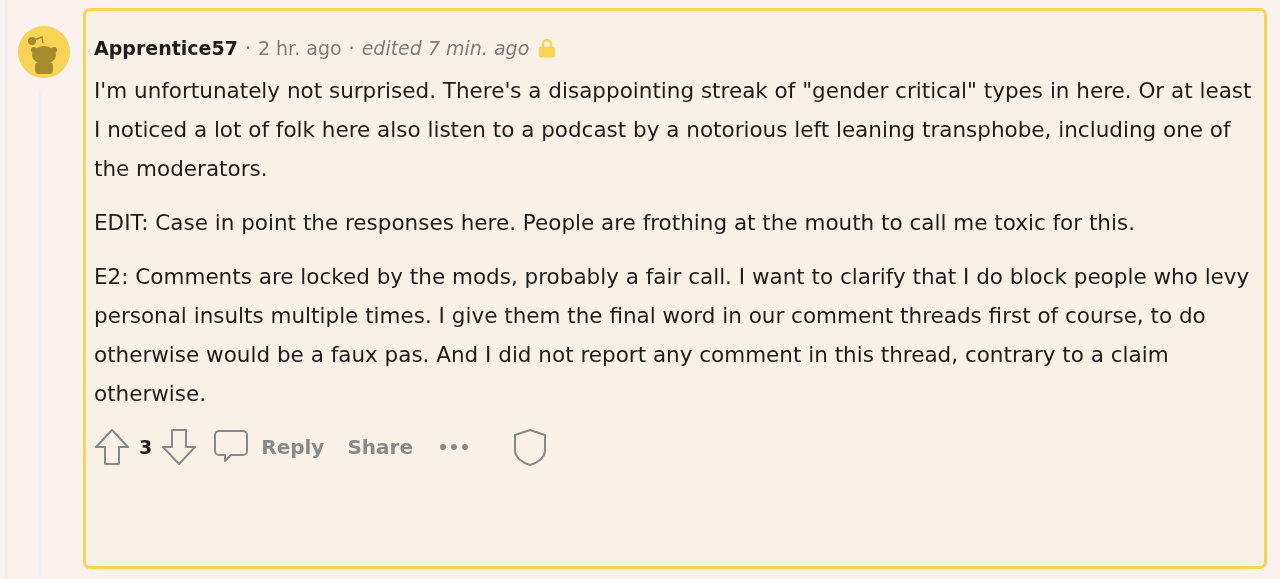 This screenshot has width=1280, height=579. What do you see at coordinates (44, 52) in the screenshot?
I see `avatar-icon` at bounding box center [44, 52].